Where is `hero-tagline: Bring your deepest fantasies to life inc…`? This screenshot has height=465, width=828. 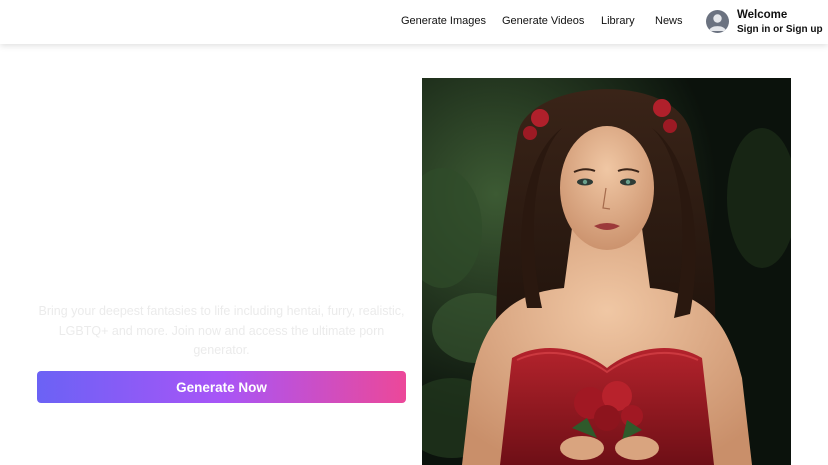 hero-tagline: Bring your deepest fantasies to life inc… is located at coordinates (221, 330).